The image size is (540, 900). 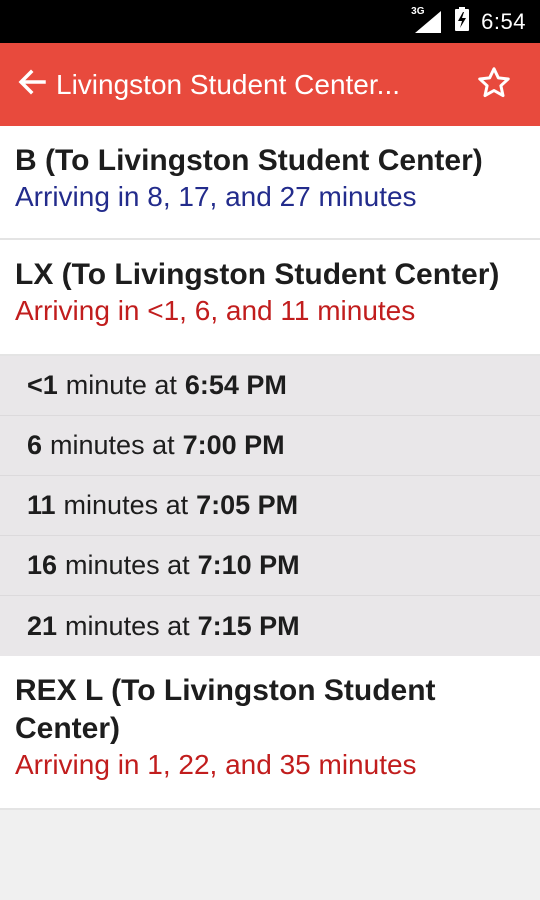 I want to click on prediction-time: 7:00 PM, so click(x=233, y=445).